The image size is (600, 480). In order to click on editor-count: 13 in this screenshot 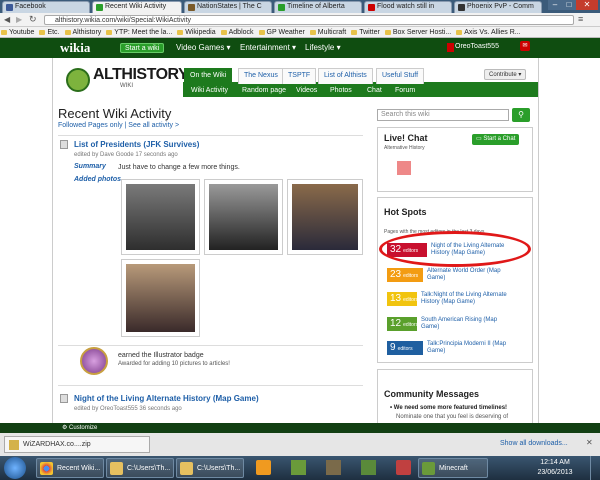, I will do `click(396, 298)`.